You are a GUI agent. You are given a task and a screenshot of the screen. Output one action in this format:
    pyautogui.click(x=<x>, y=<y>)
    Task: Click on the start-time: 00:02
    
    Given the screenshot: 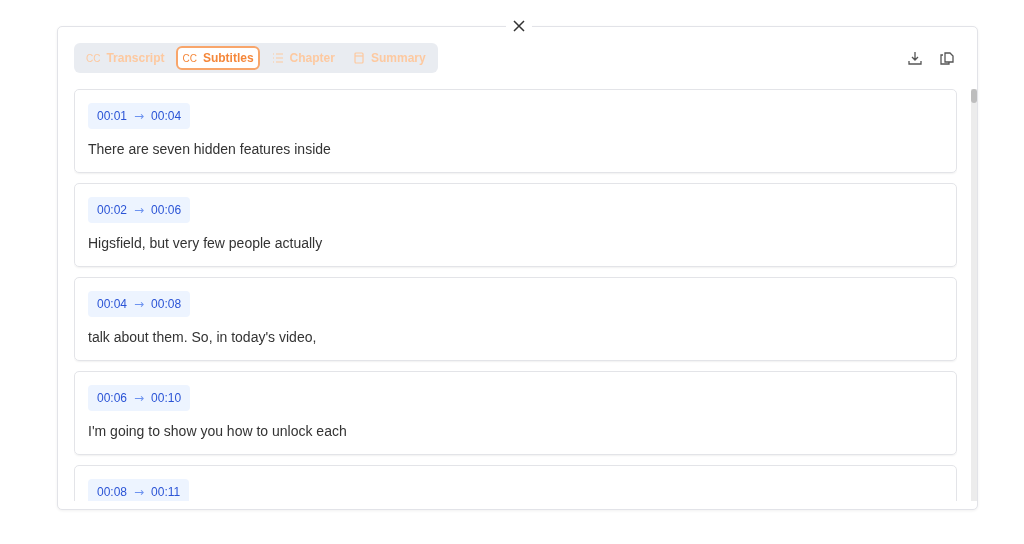 What is the action you would take?
    pyautogui.click(x=112, y=210)
    